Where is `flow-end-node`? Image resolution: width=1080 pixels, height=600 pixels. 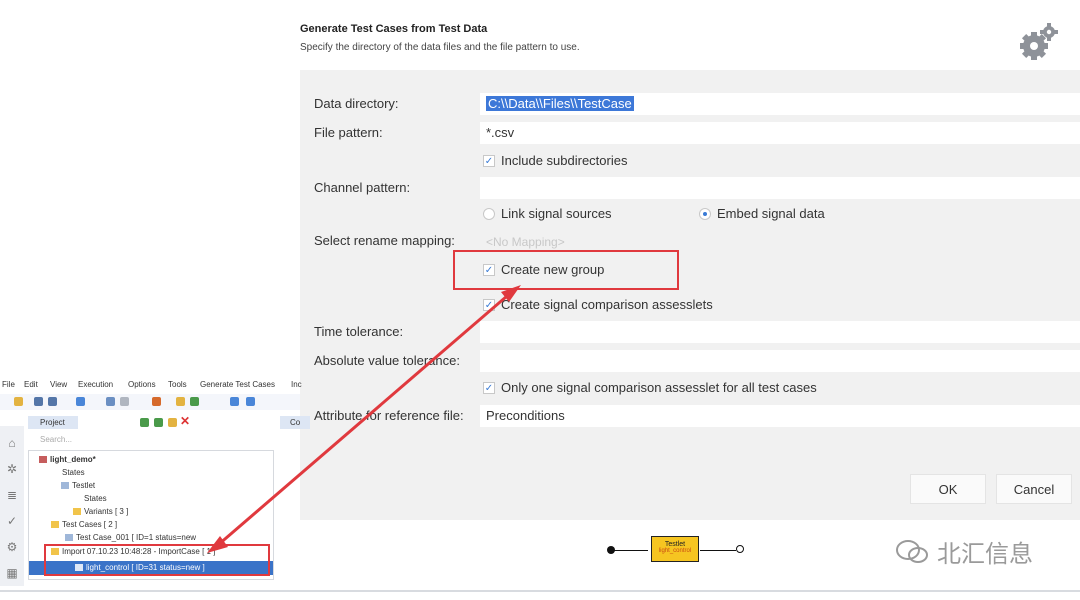
flow-end-node is located at coordinates (740, 549).